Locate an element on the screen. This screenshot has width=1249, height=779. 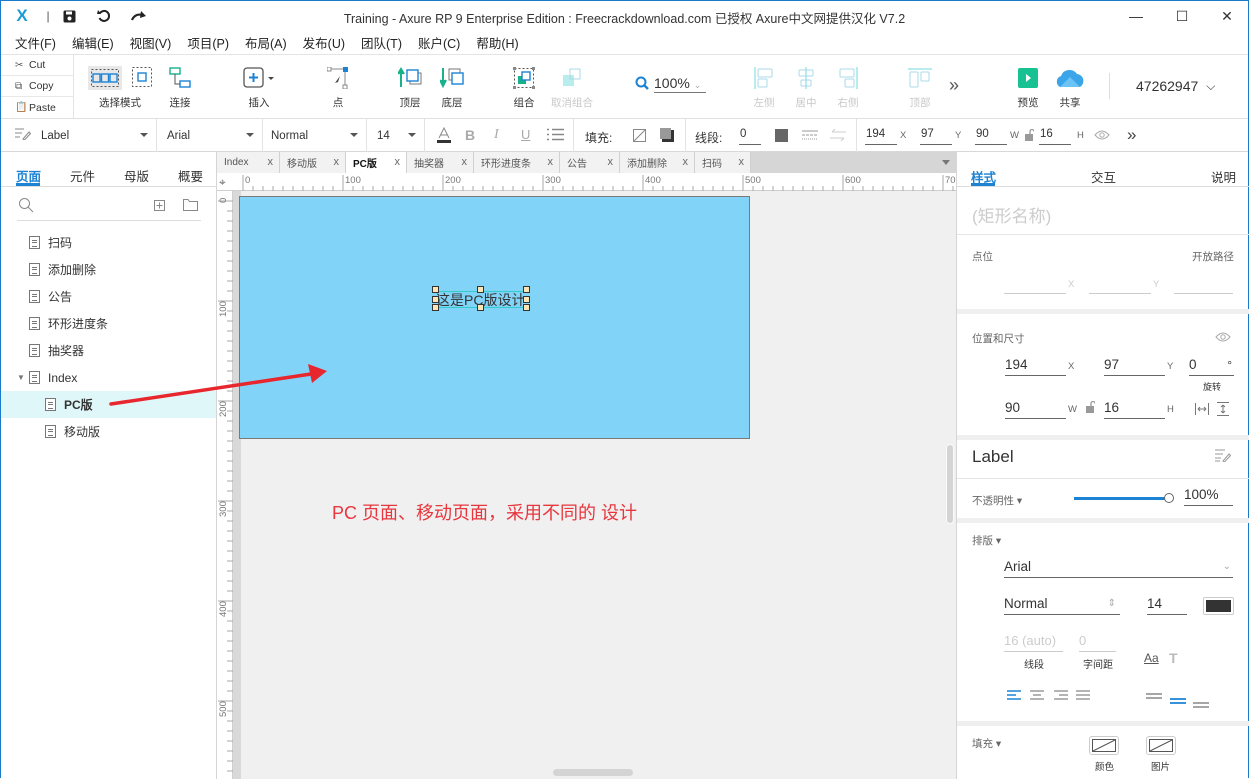
page-item: 环形进度条 is located at coordinates (108, 323).